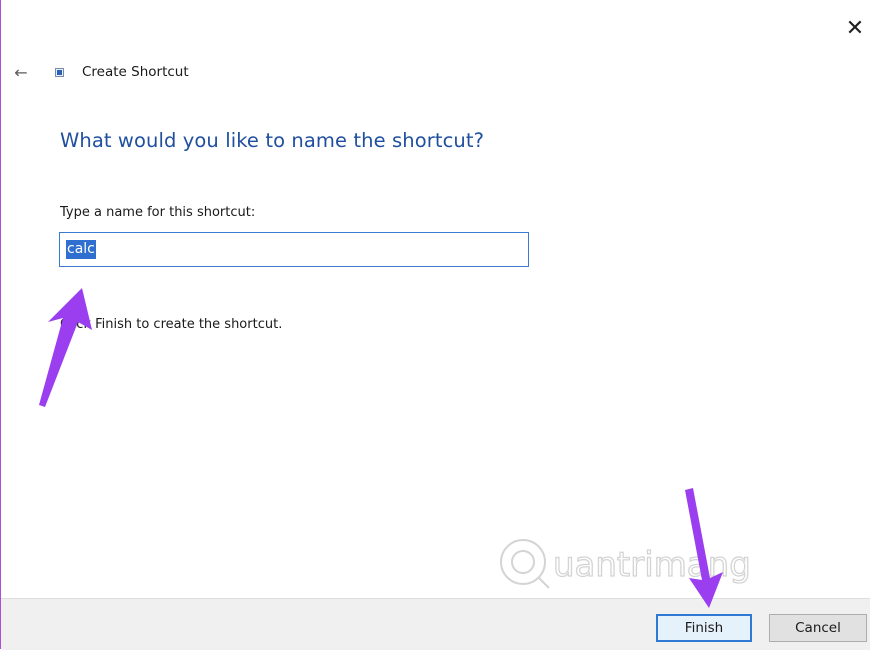  Describe the element at coordinates (294, 249) in the screenshot. I see `shortcut-name-input: calc` at that location.